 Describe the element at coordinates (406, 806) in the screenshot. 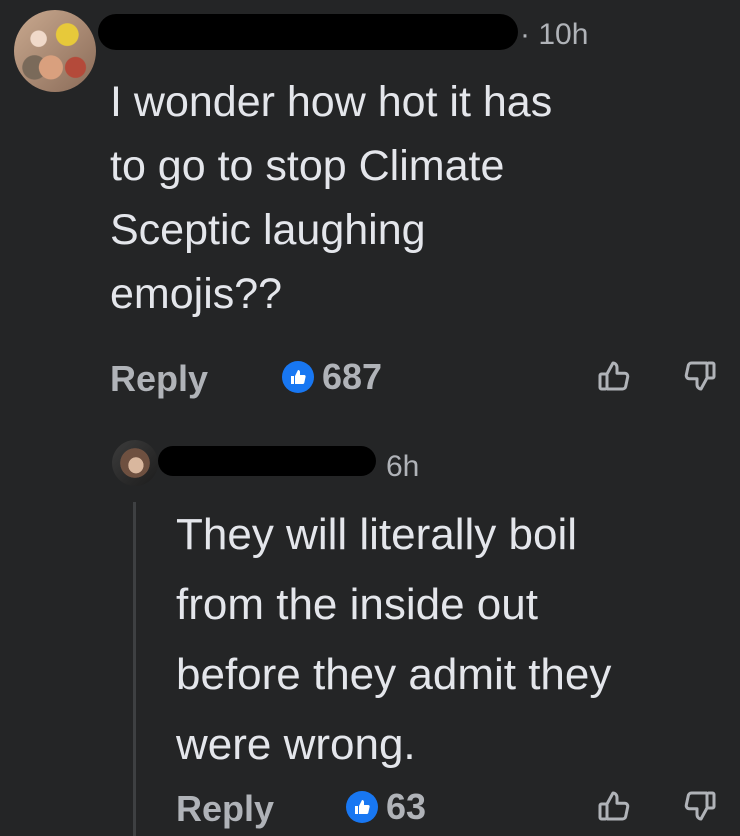

I see `like-count-value: 63` at that location.